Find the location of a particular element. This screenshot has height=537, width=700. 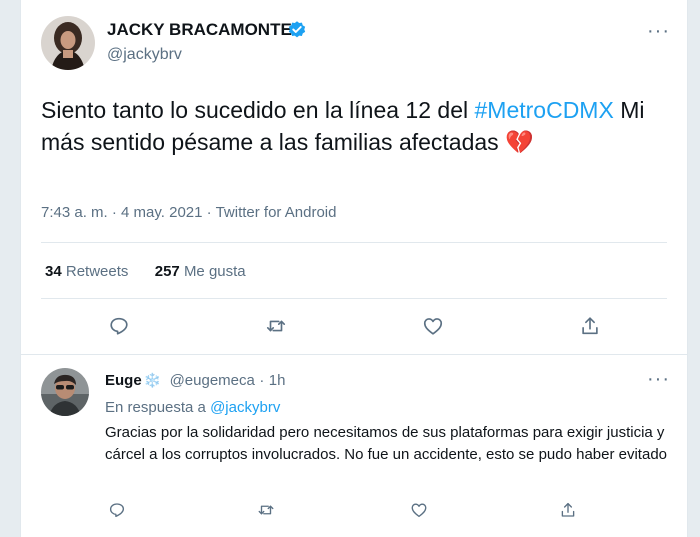

reply-reply-button is located at coordinates (117, 510).